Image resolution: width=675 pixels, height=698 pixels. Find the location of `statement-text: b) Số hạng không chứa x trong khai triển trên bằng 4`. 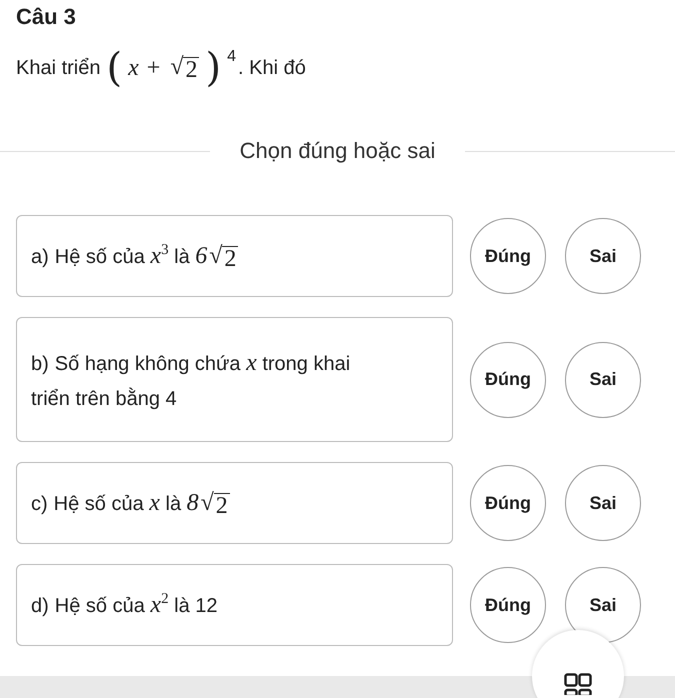

statement-text: b) Số hạng không chứa x trong khai triển trên bằng 4 is located at coordinates (191, 380).